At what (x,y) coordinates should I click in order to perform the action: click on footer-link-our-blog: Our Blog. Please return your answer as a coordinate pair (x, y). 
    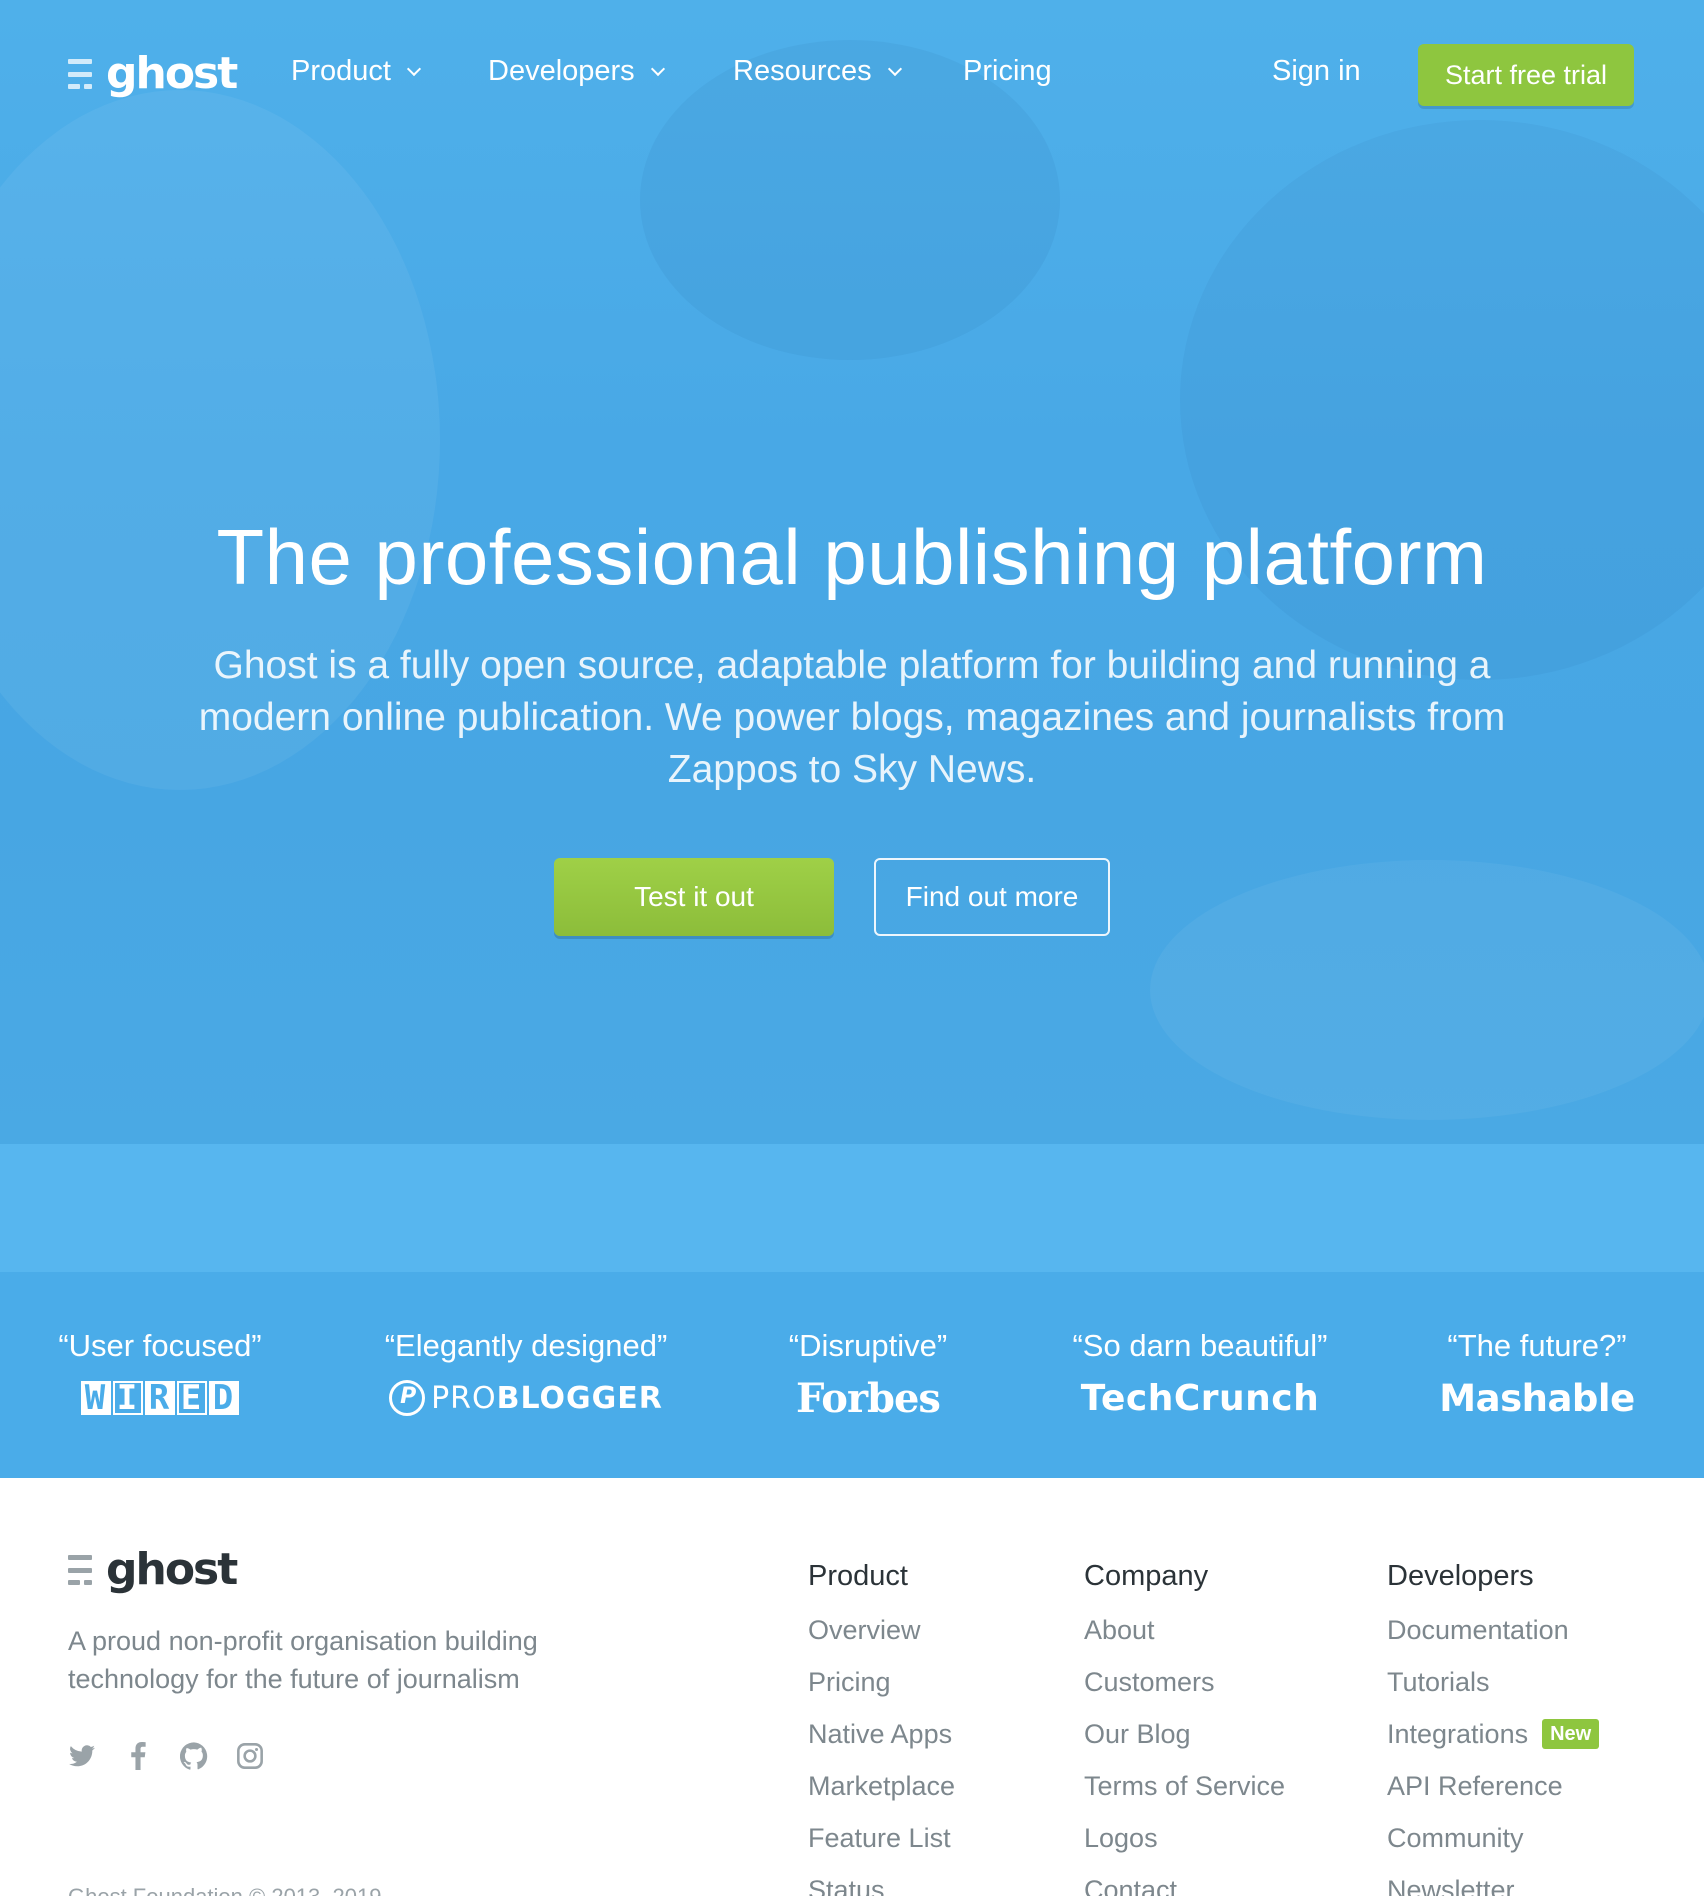
    Looking at the image, I should click on (1137, 1734).